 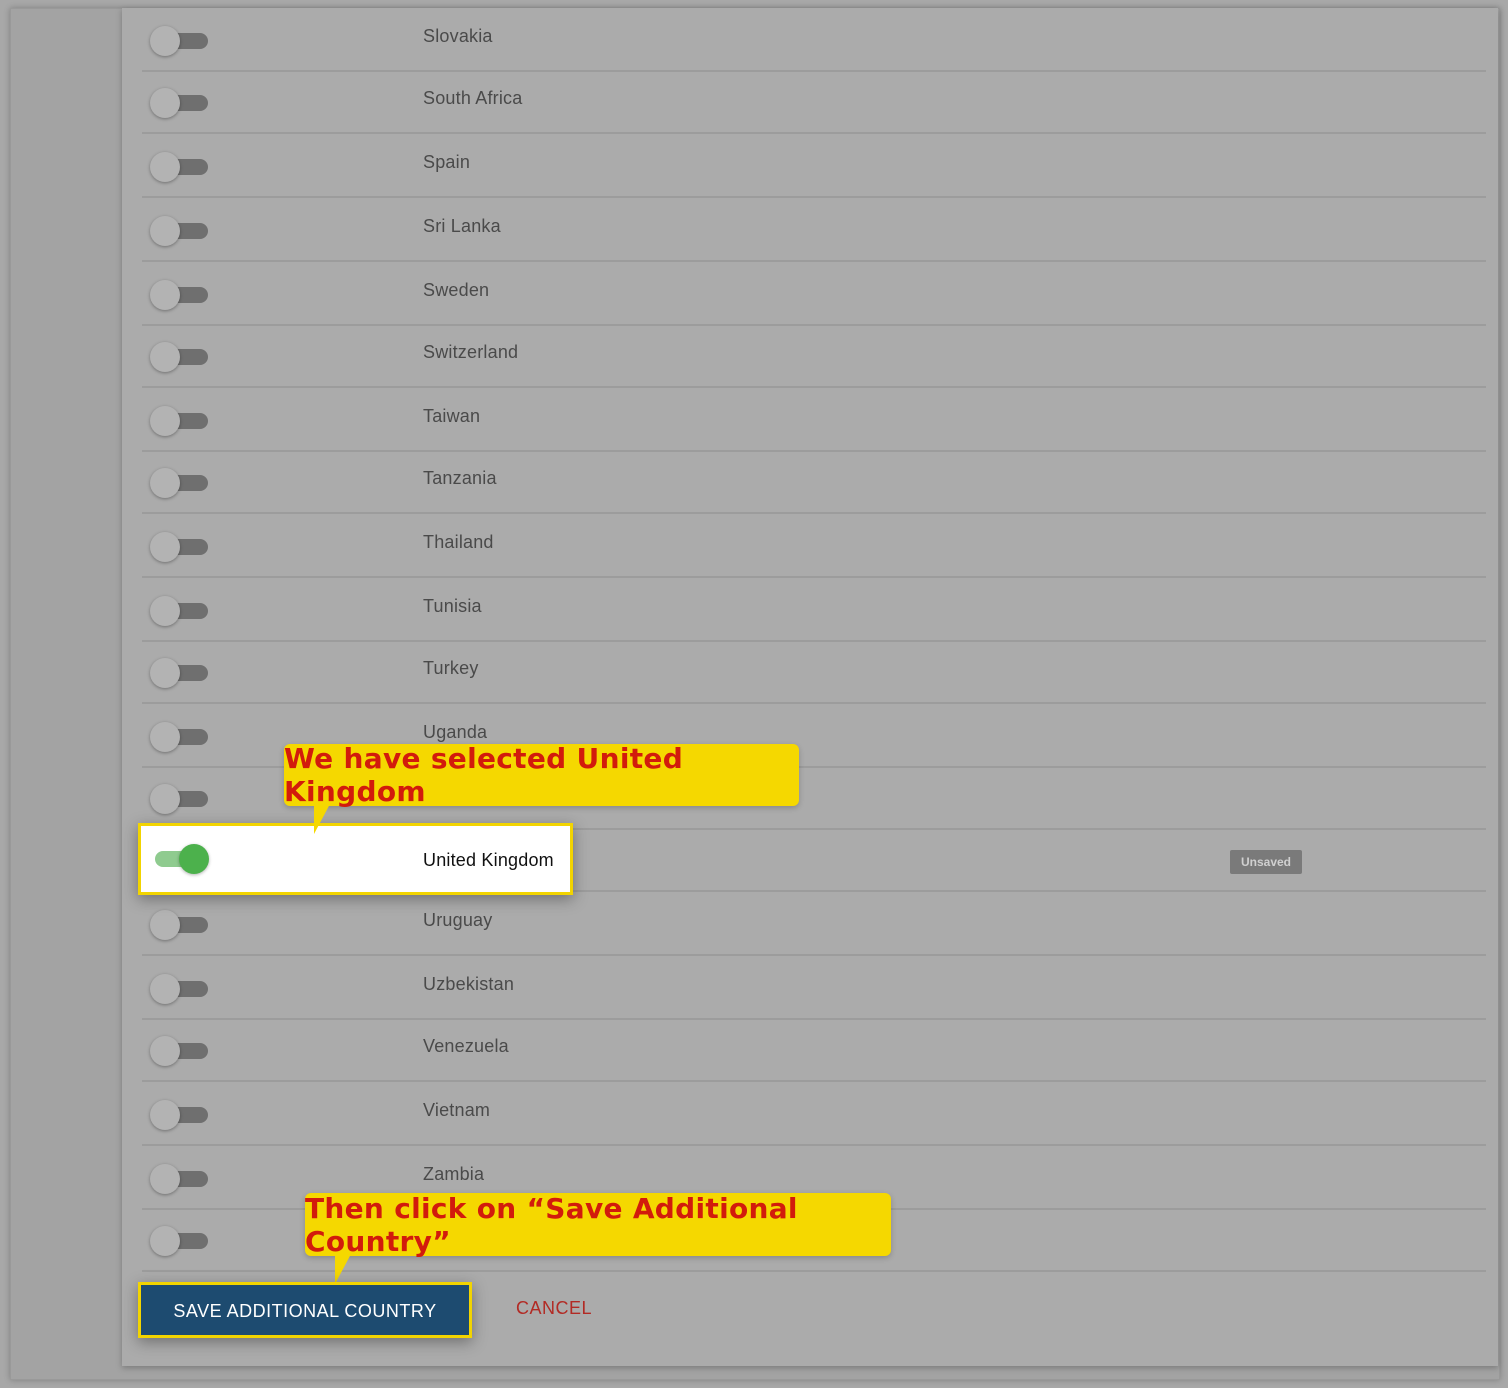 I want to click on country-row: South Africa, so click(x=814, y=102).